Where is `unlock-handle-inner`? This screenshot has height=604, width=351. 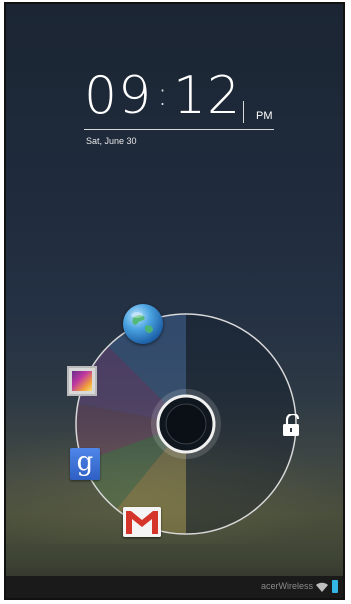 unlock-handle-inner is located at coordinates (186, 424).